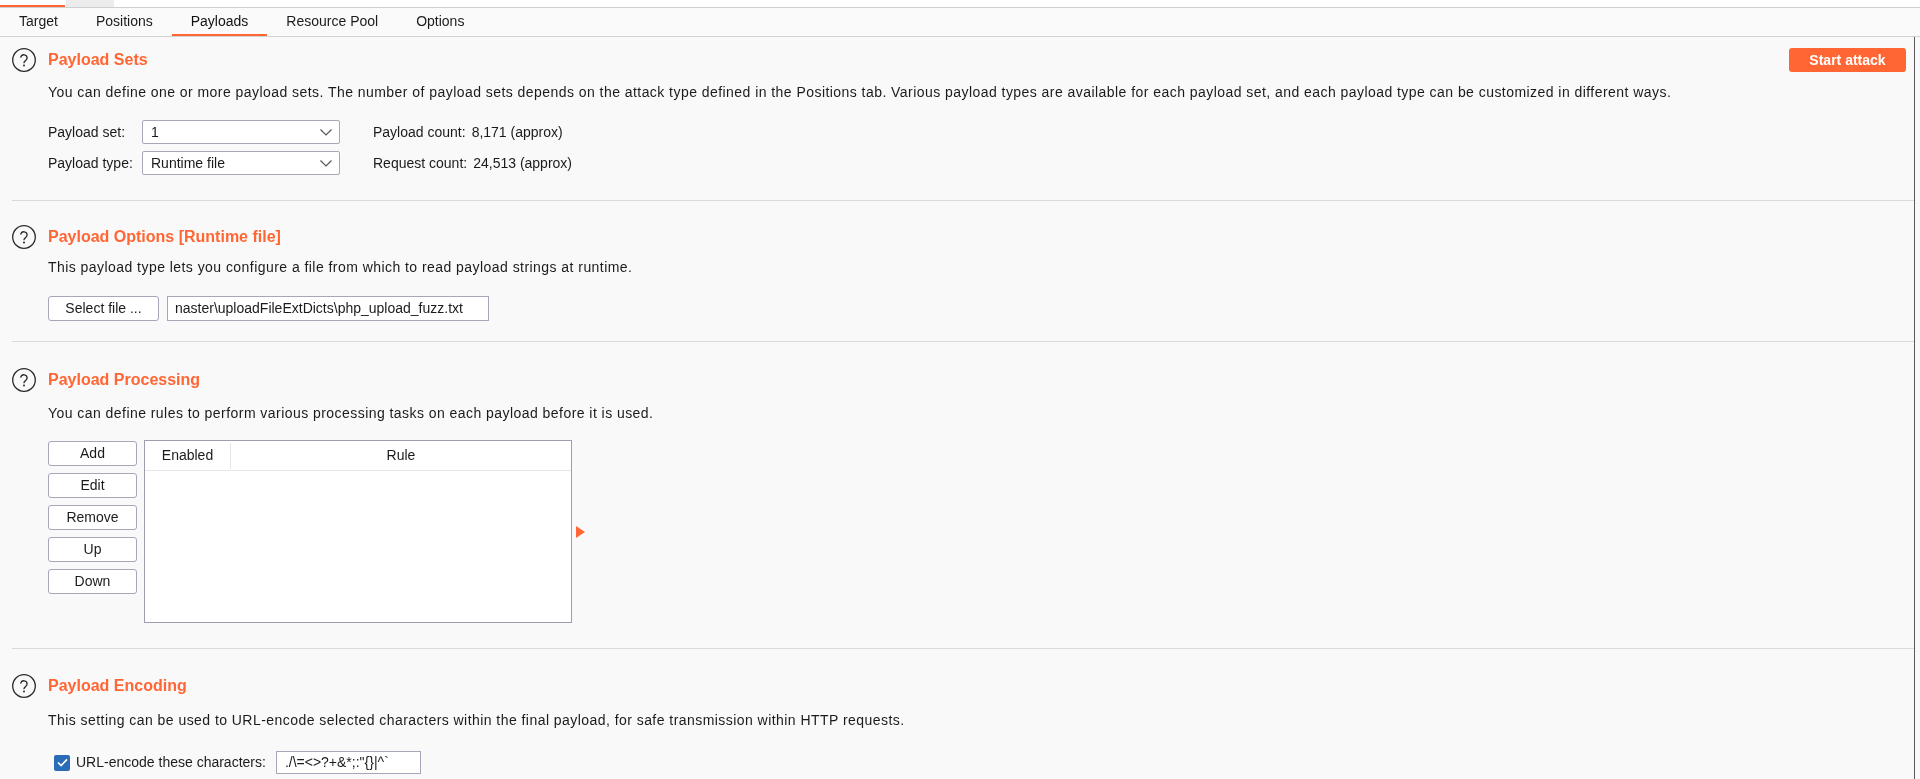 The width and height of the screenshot is (1920, 779). What do you see at coordinates (419, 132) in the screenshot?
I see `count-label: Payload count:` at bounding box center [419, 132].